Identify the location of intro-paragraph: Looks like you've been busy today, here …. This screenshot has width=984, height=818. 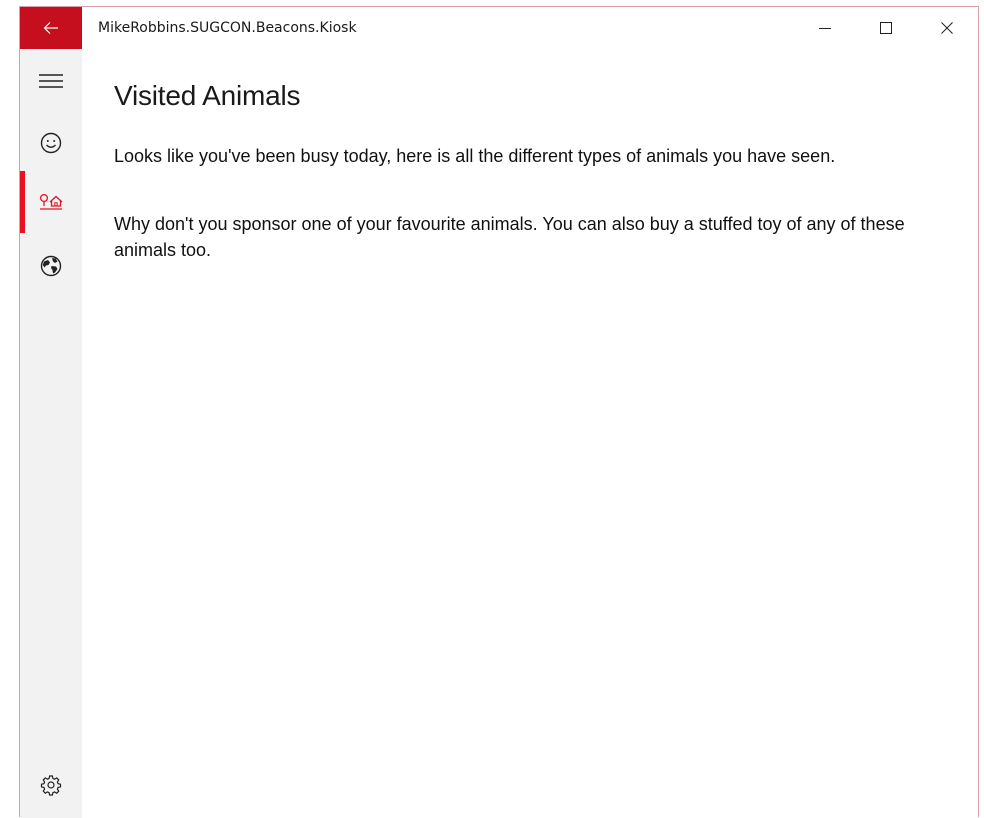
(475, 156).